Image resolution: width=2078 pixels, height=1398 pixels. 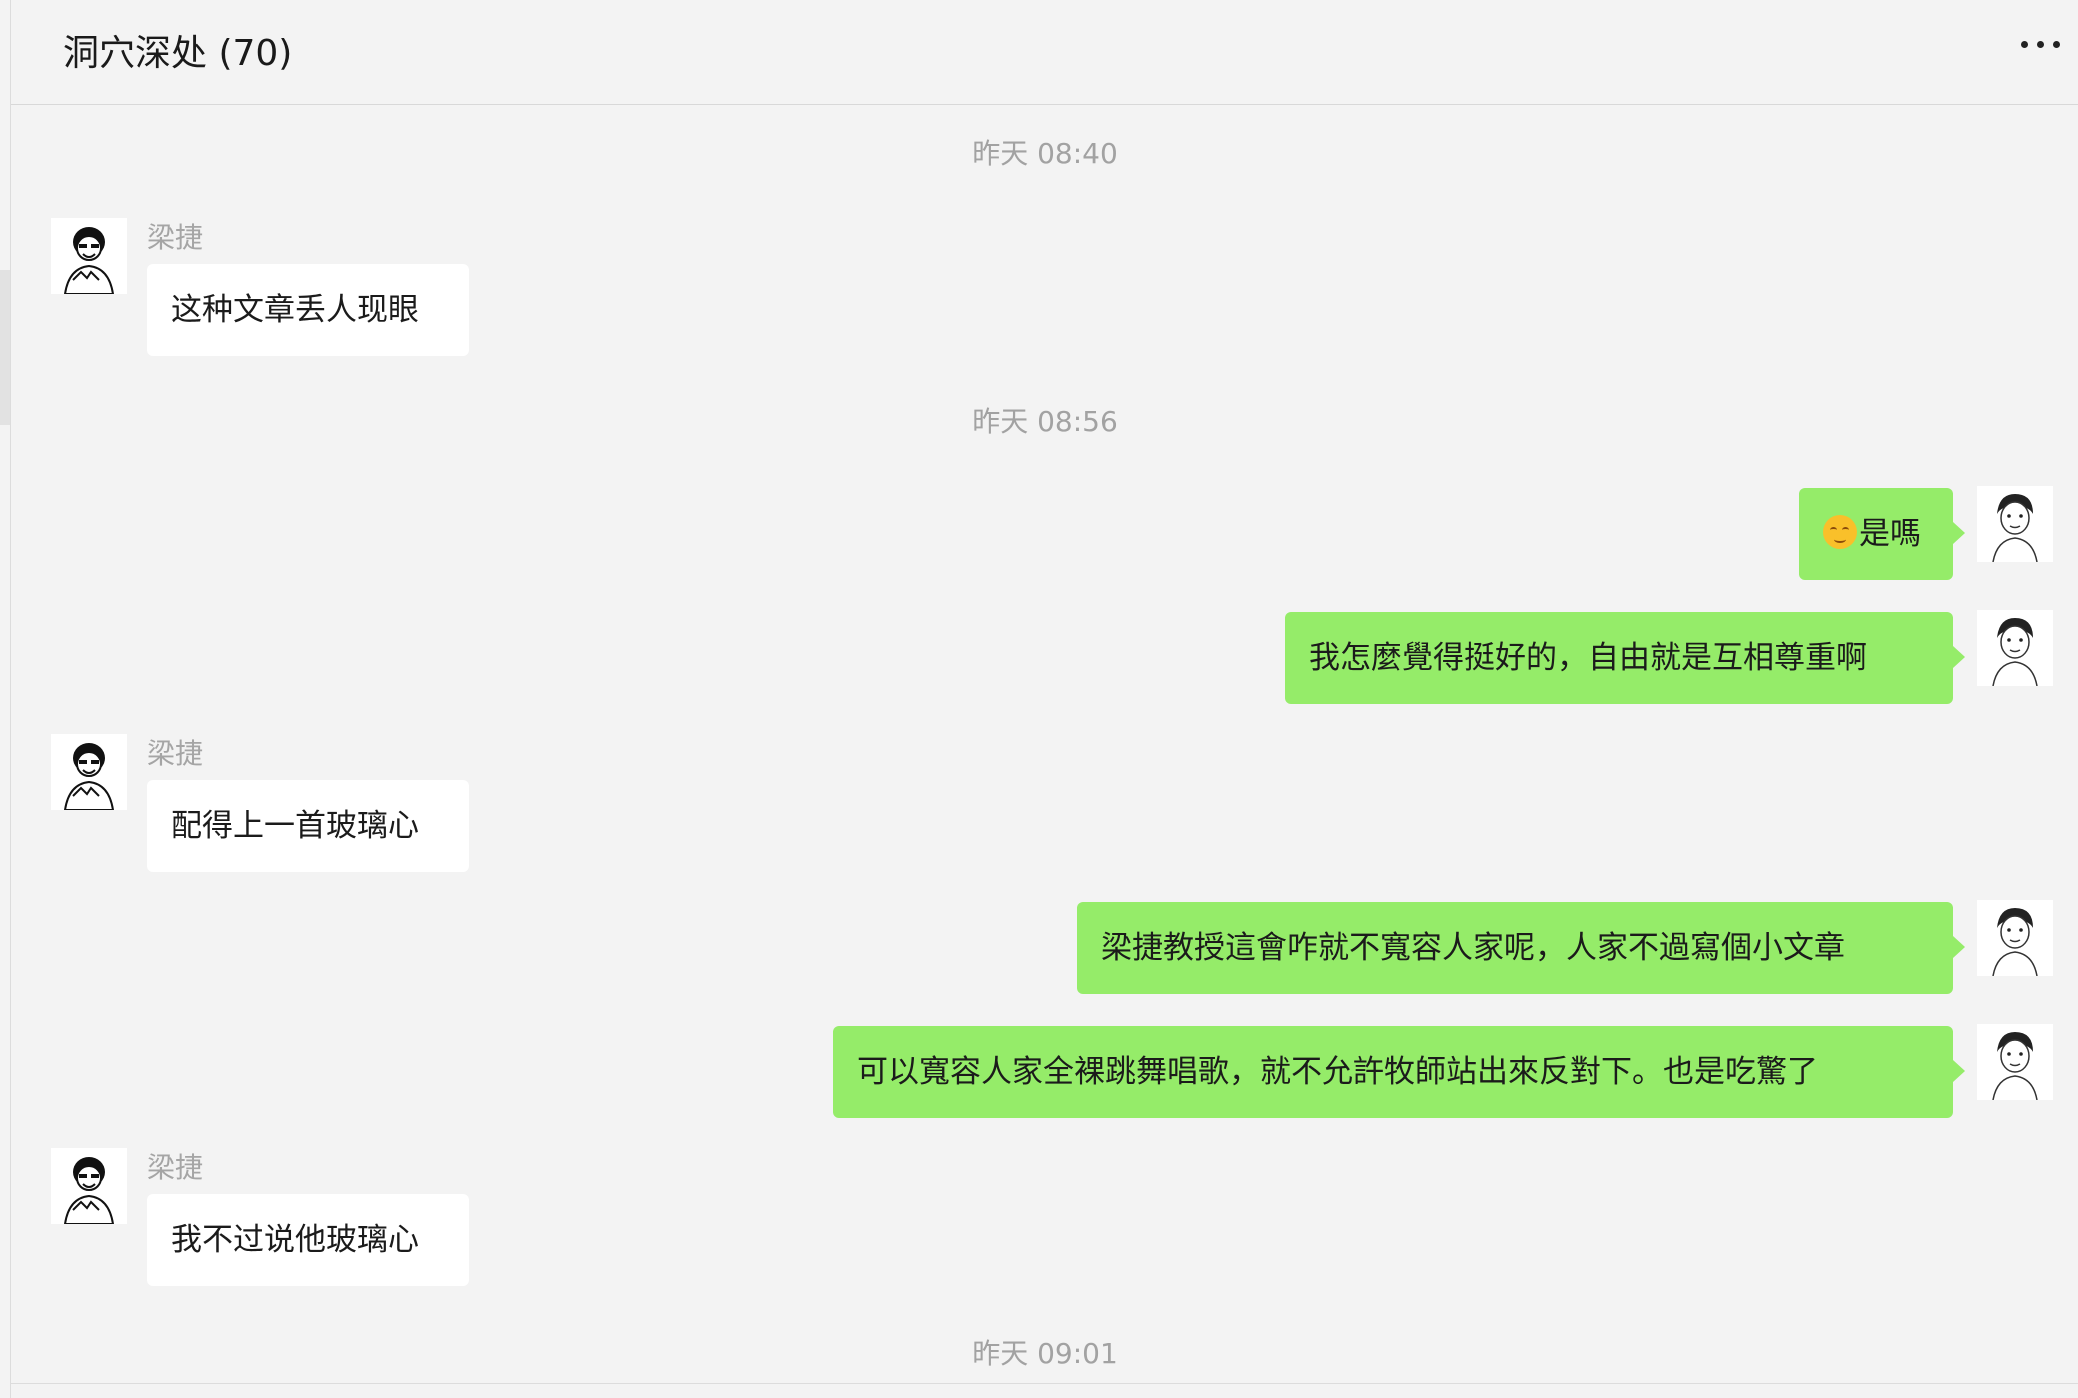 I want to click on more-icon, so click(x=2041, y=44).